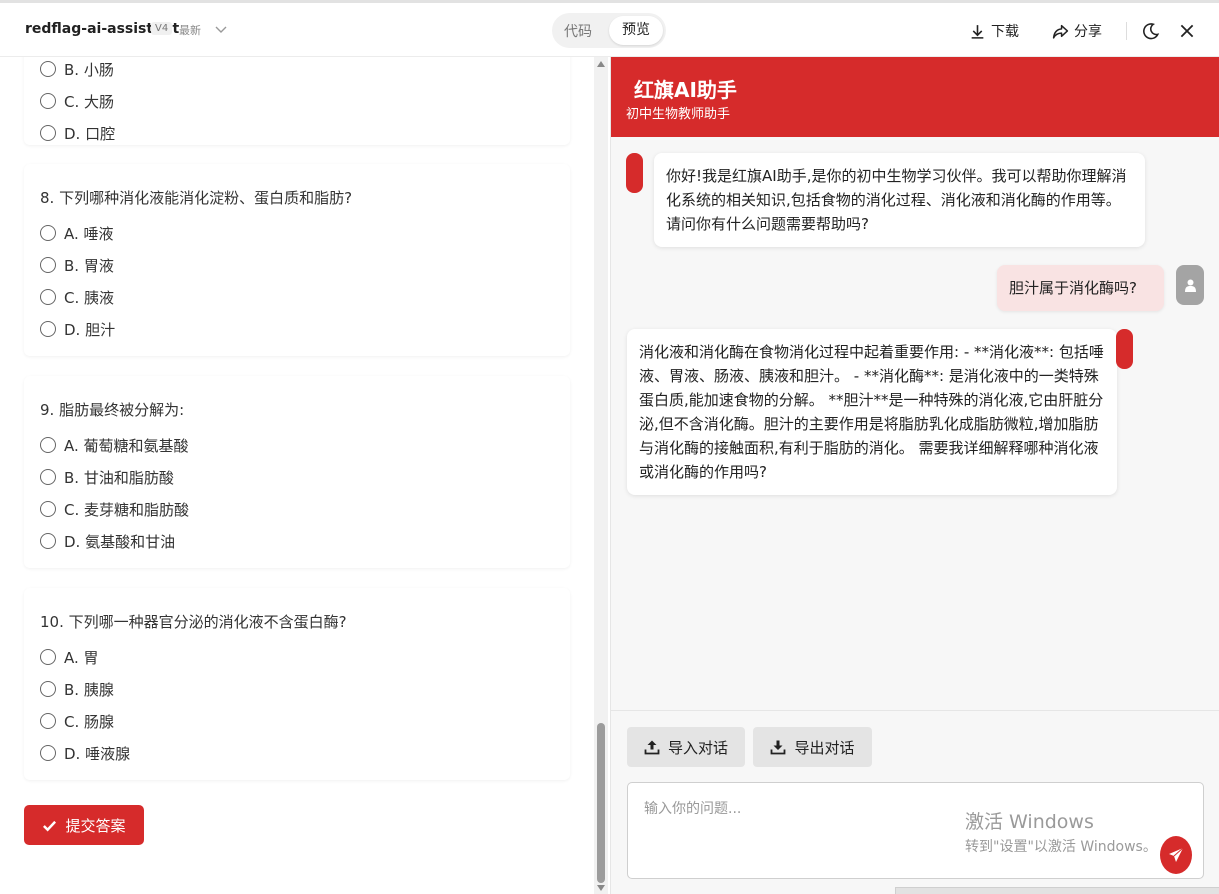 The image size is (1219, 894). I want to click on latest-label: 最新, so click(190, 30).